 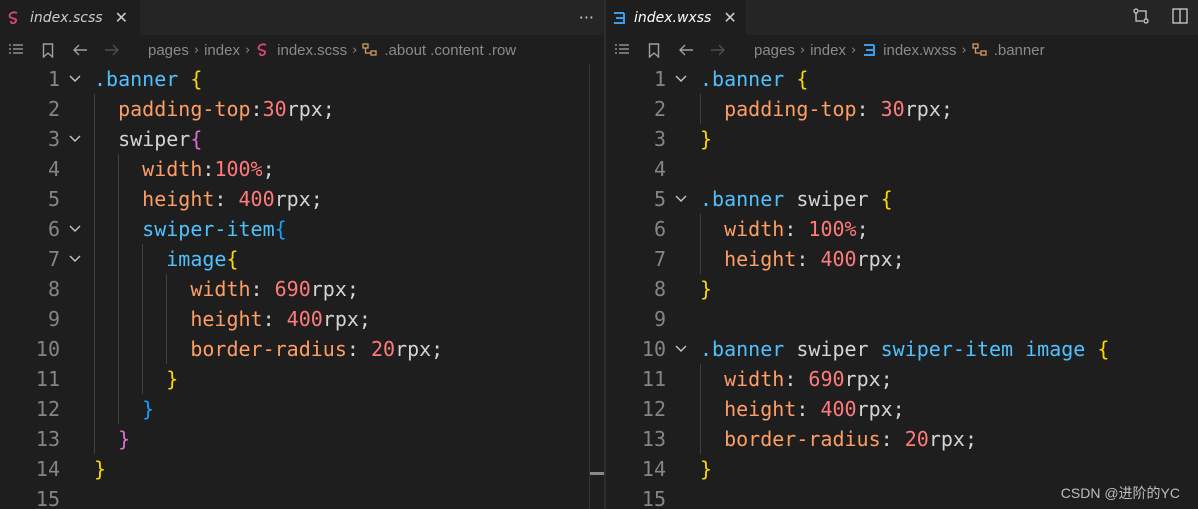 What do you see at coordinates (760, 409) in the screenshot?
I see `code-token: height` at bounding box center [760, 409].